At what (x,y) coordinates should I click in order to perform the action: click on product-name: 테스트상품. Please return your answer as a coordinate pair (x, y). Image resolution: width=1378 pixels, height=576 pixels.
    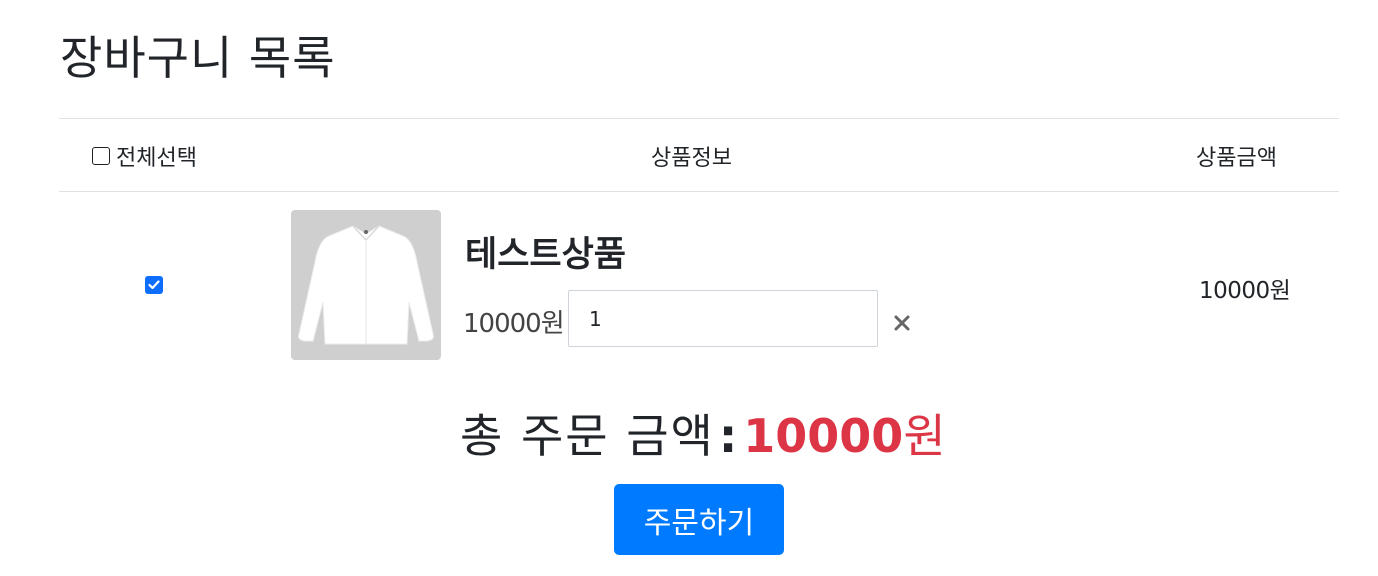
    Looking at the image, I should click on (546, 255).